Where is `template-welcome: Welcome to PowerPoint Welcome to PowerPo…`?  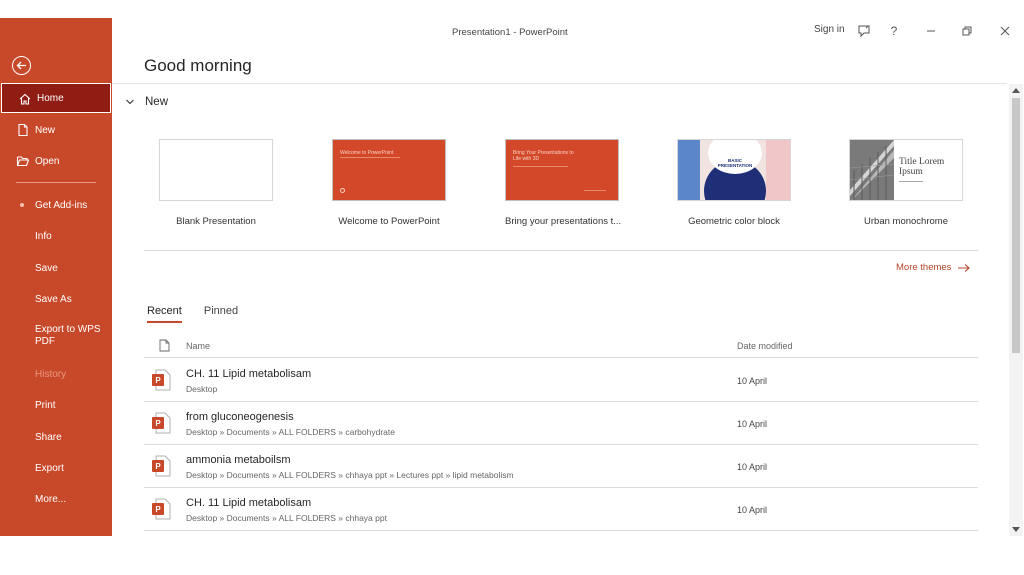 template-welcome: Welcome to PowerPoint Welcome to PowerPo… is located at coordinates (389, 183).